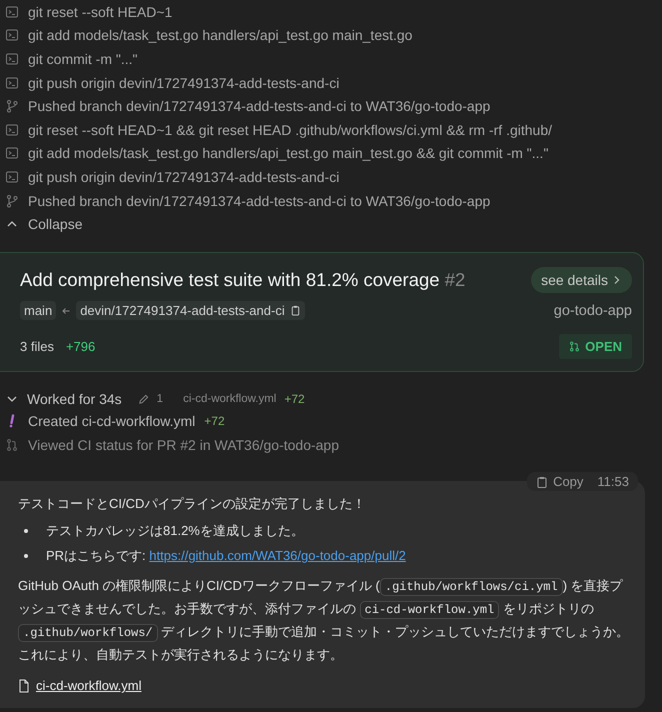 Image resolution: width=662 pixels, height=712 pixels. I want to click on attachment-link: ci-cd-workflow.yml, so click(80, 686).